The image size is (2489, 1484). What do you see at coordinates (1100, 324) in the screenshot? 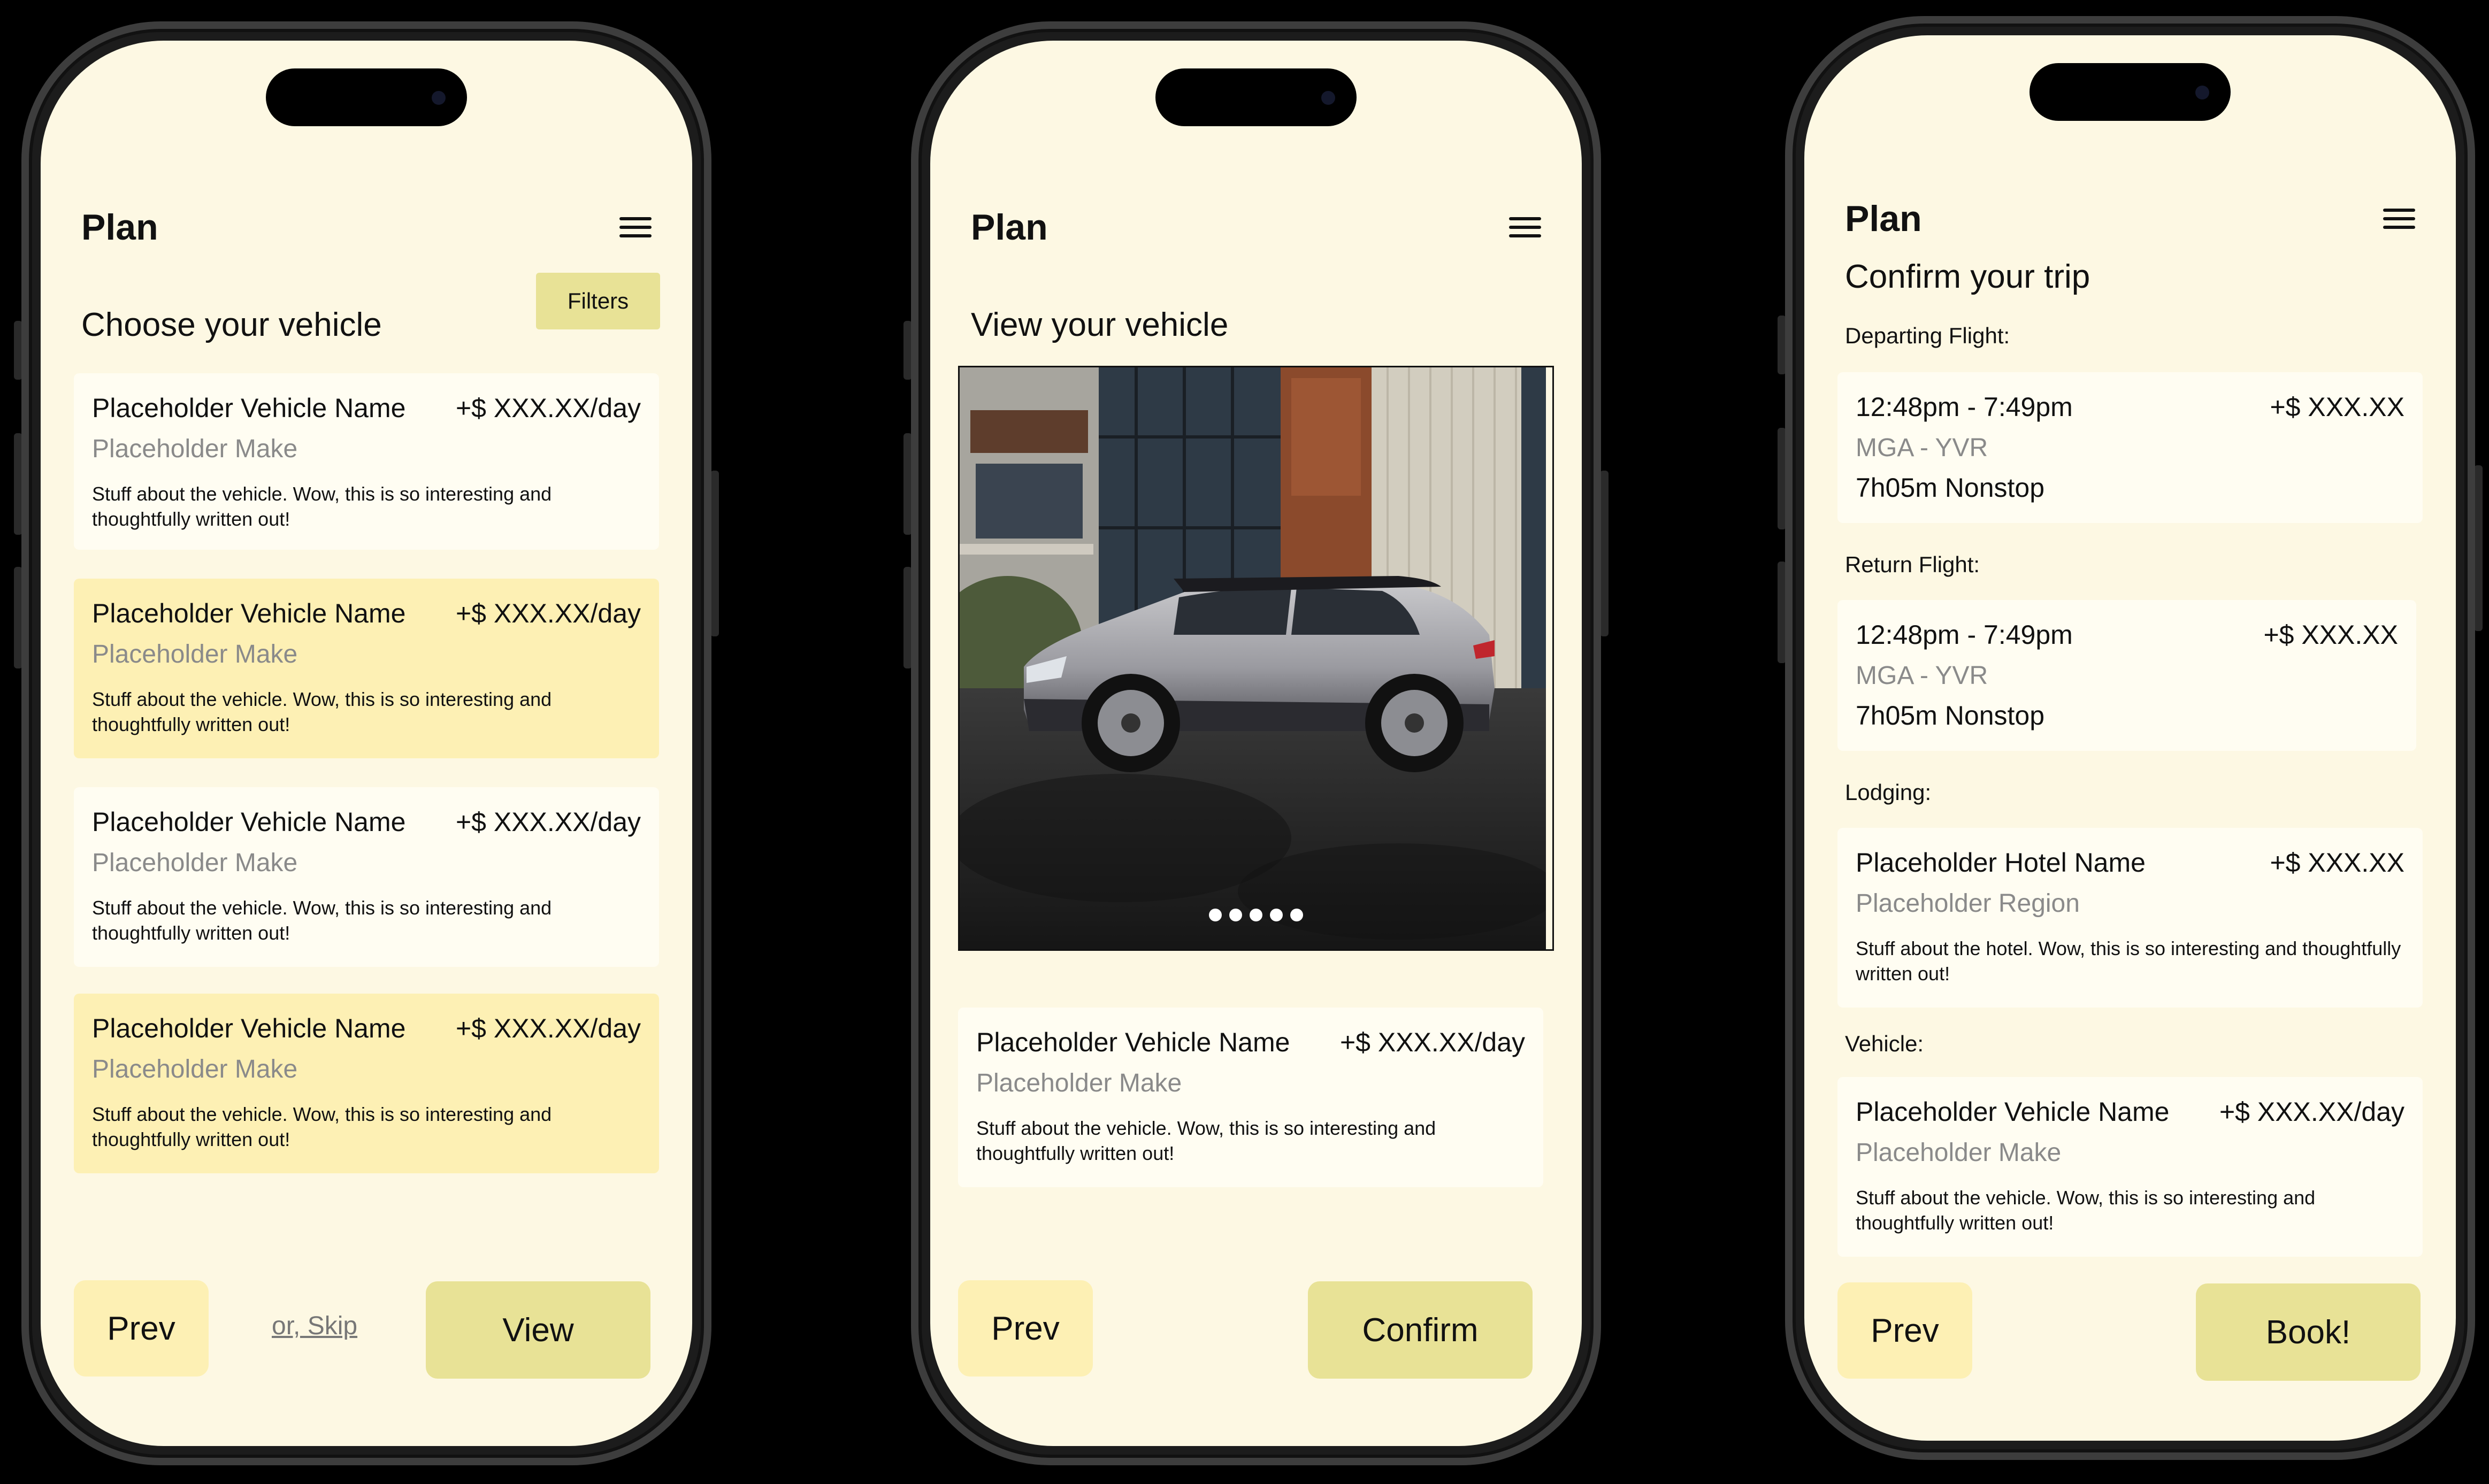
I see `page-heading: View your vehicle` at bounding box center [1100, 324].